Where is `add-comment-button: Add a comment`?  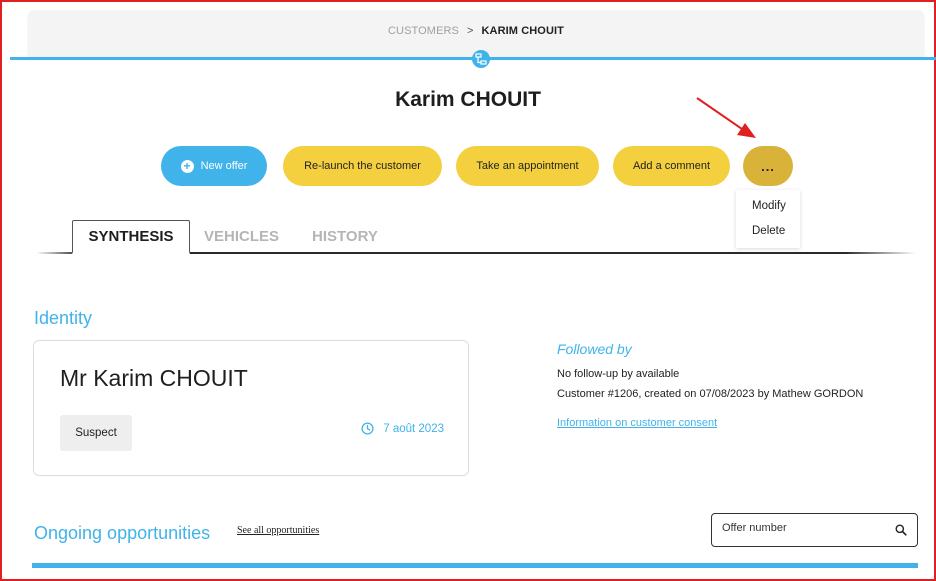
add-comment-button: Add a comment is located at coordinates (671, 166).